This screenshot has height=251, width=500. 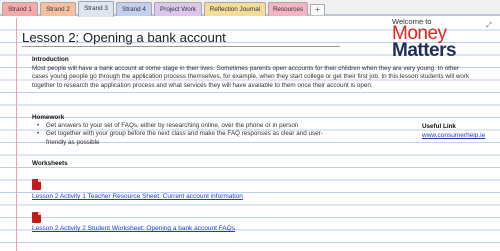 What do you see at coordinates (58, 9) in the screenshot?
I see `tab-strand-2: Strand 2` at bounding box center [58, 9].